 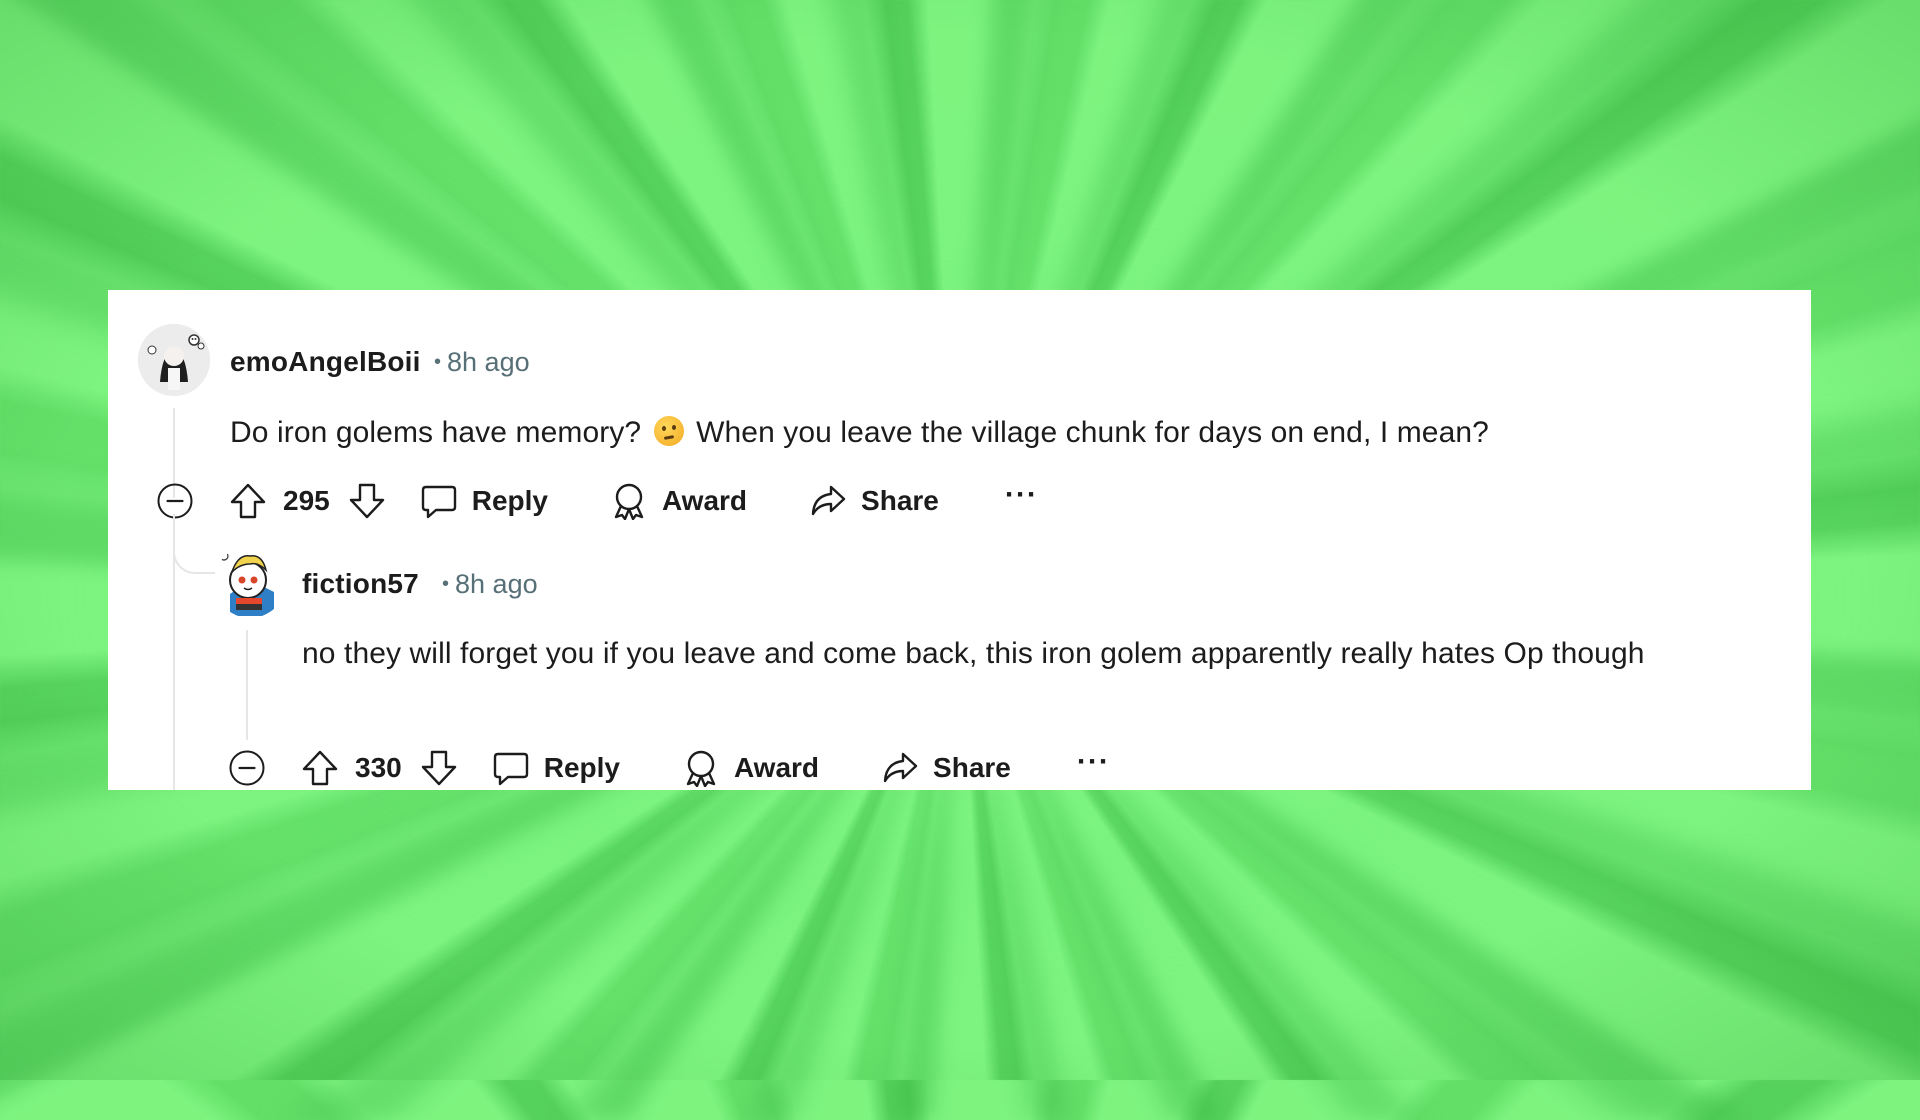 I want to click on thinking-face-icon, so click(x=668, y=431).